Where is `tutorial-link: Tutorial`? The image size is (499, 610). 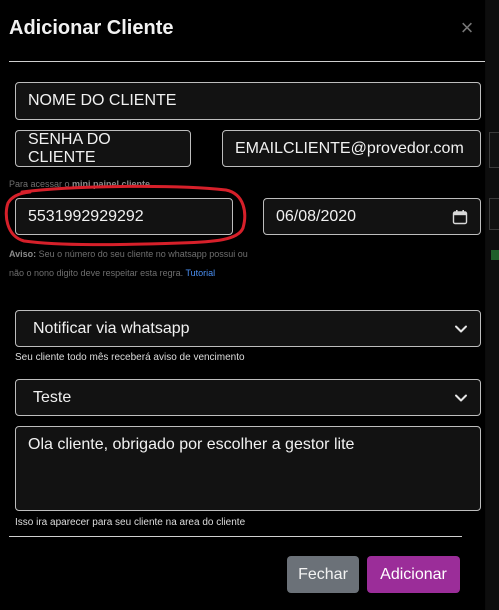 tutorial-link: Tutorial is located at coordinates (200, 273).